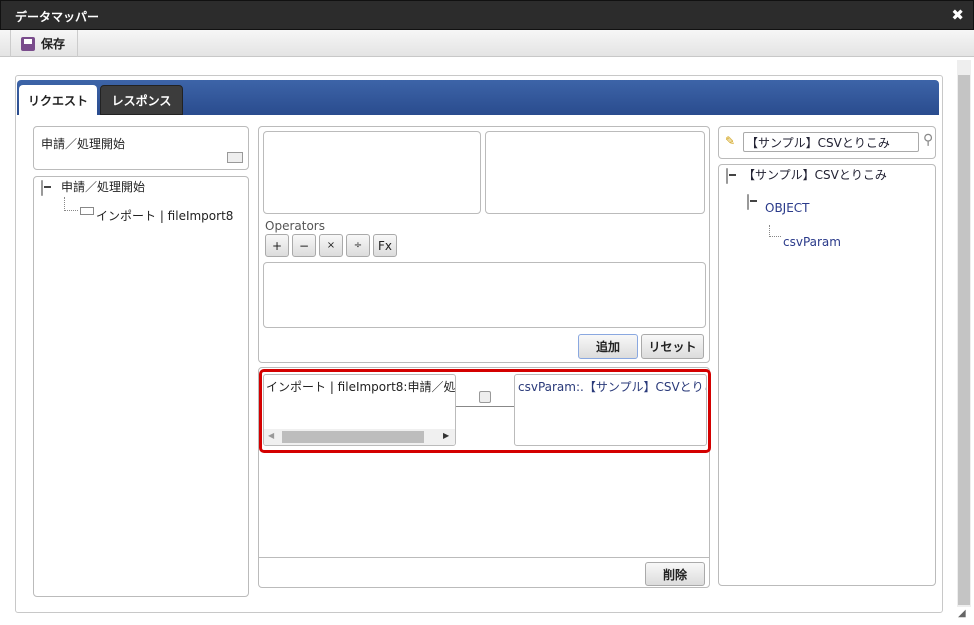 This screenshot has width=974, height=625. What do you see at coordinates (141, 148) in the screenshot?
I see `selected-node-box: 申請／処理開始` at bounding box center [141, 148].